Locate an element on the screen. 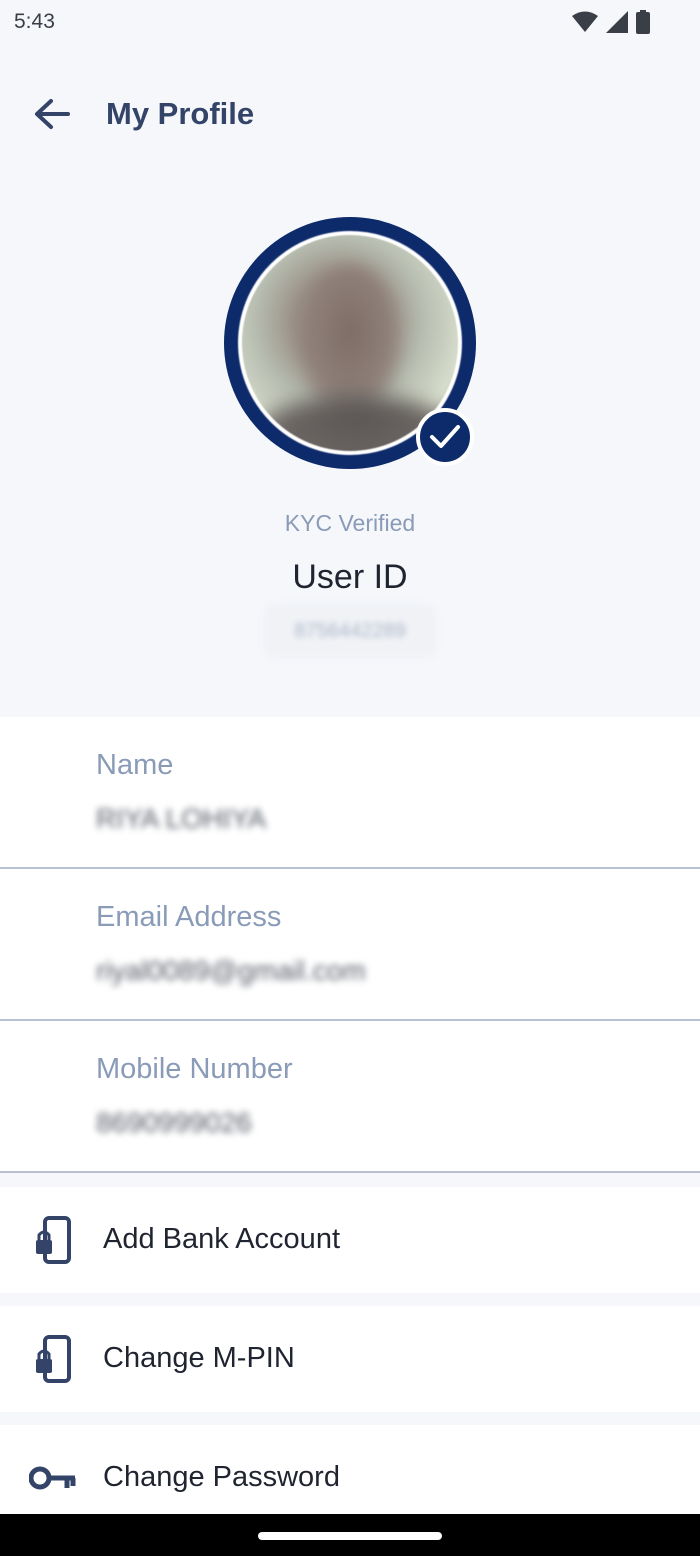 The height and width of the screenshot is (1556, 700). home-gesture-handle is located at coordinates (350, 1536).